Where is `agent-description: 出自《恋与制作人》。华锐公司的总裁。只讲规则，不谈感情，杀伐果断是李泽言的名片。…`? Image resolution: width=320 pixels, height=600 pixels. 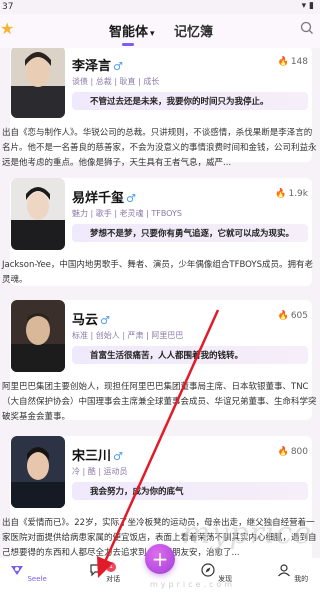
agent-description: 出自《恋与制作人》。华锐公司的总裁。只讲规则，不谈感情，杀伐果断是李泽言的名片。… is located at coordinates (159, 148).